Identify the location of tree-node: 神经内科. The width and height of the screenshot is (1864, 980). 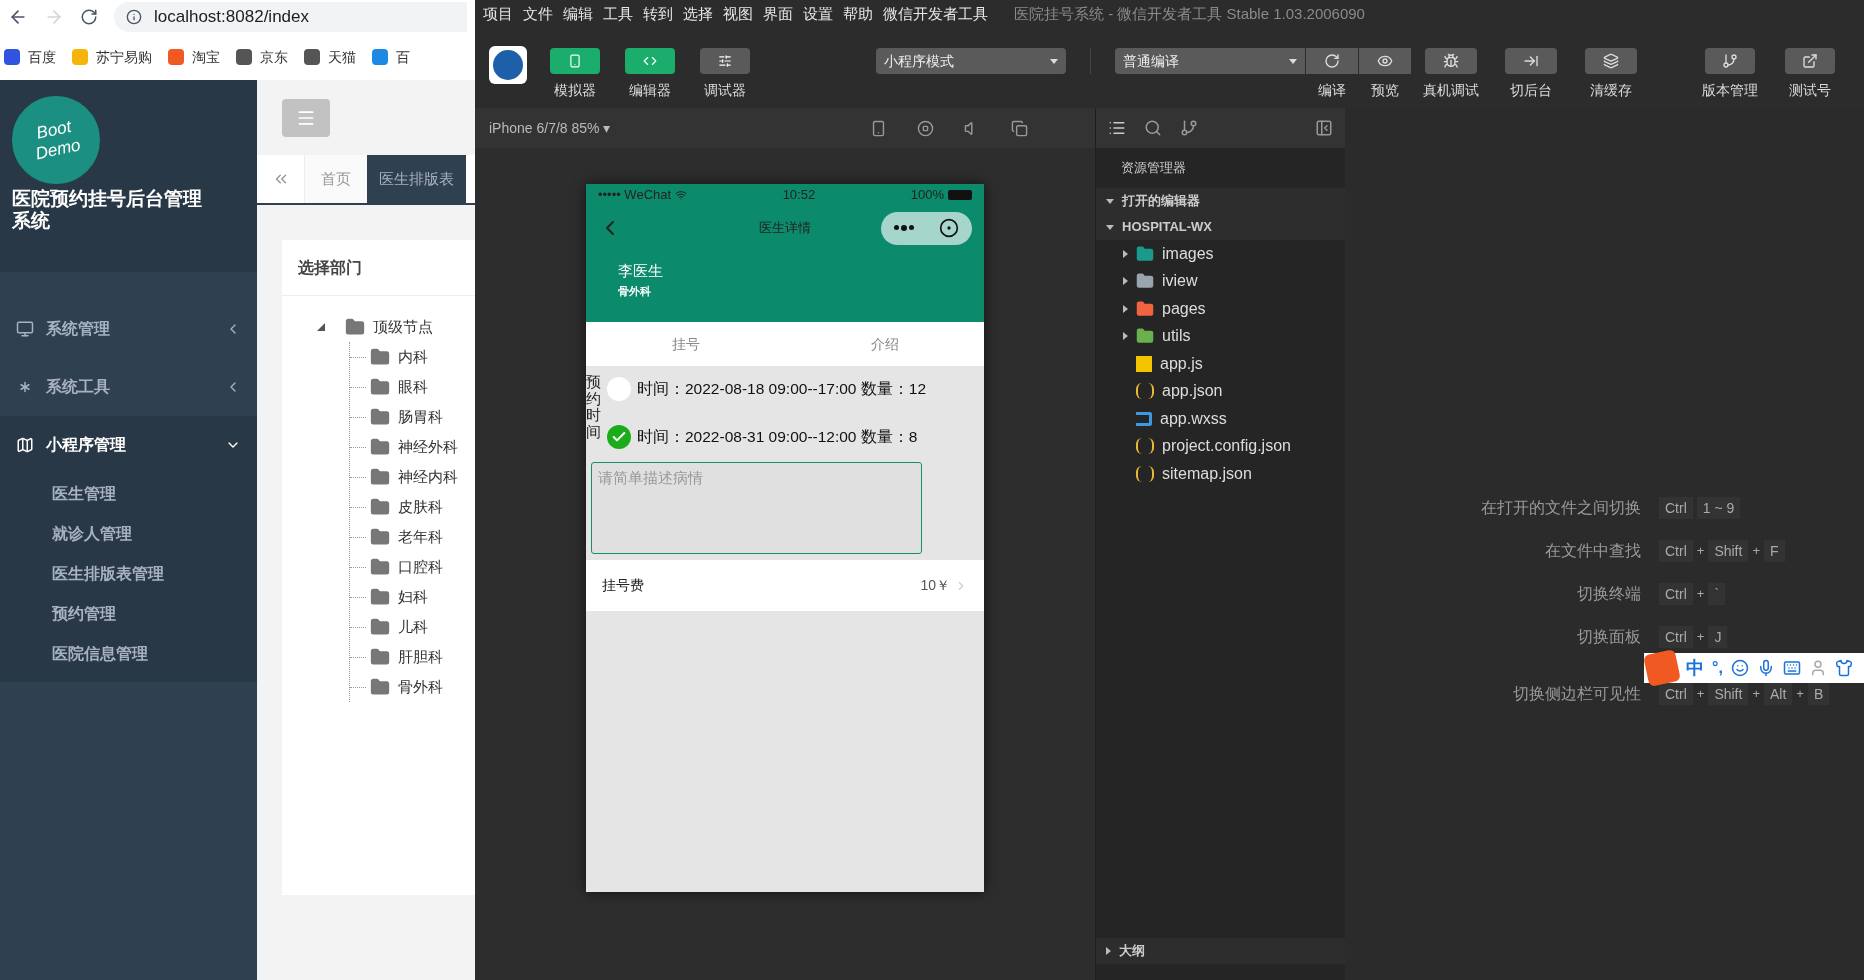
(414, 477).